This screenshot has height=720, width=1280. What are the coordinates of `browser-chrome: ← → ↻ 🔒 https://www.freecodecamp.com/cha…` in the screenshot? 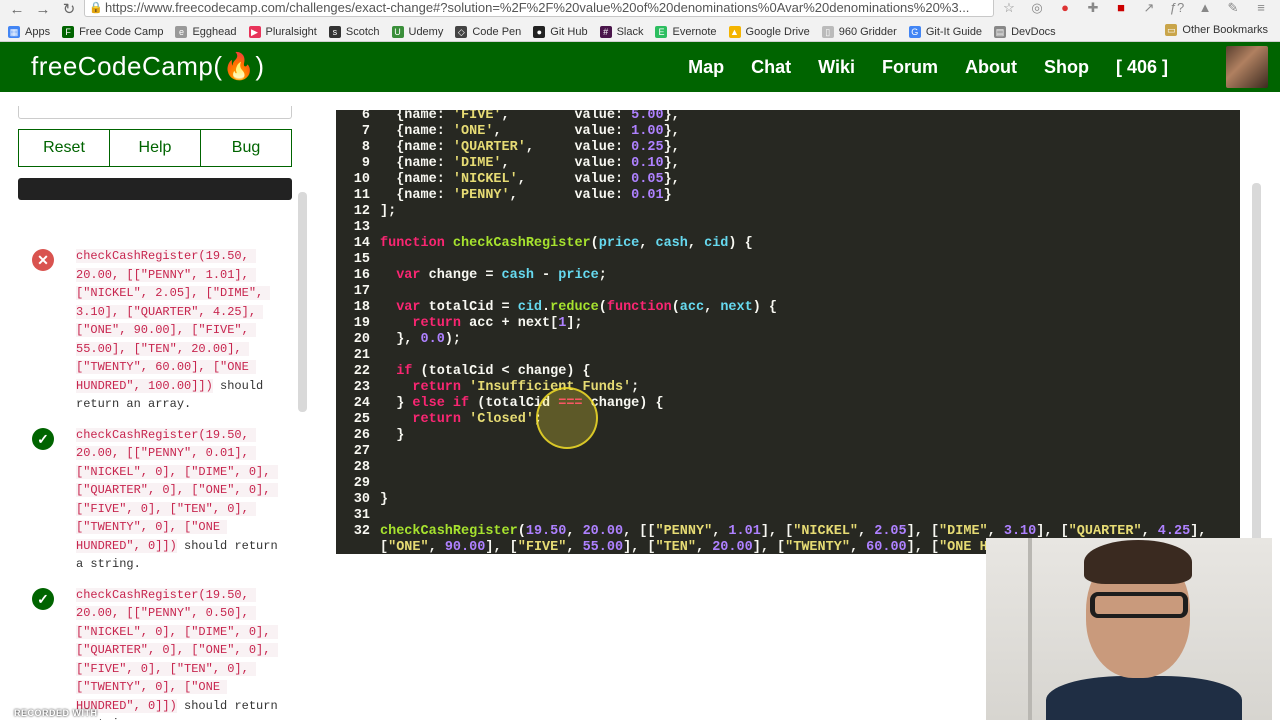 It's located at (640, 21).